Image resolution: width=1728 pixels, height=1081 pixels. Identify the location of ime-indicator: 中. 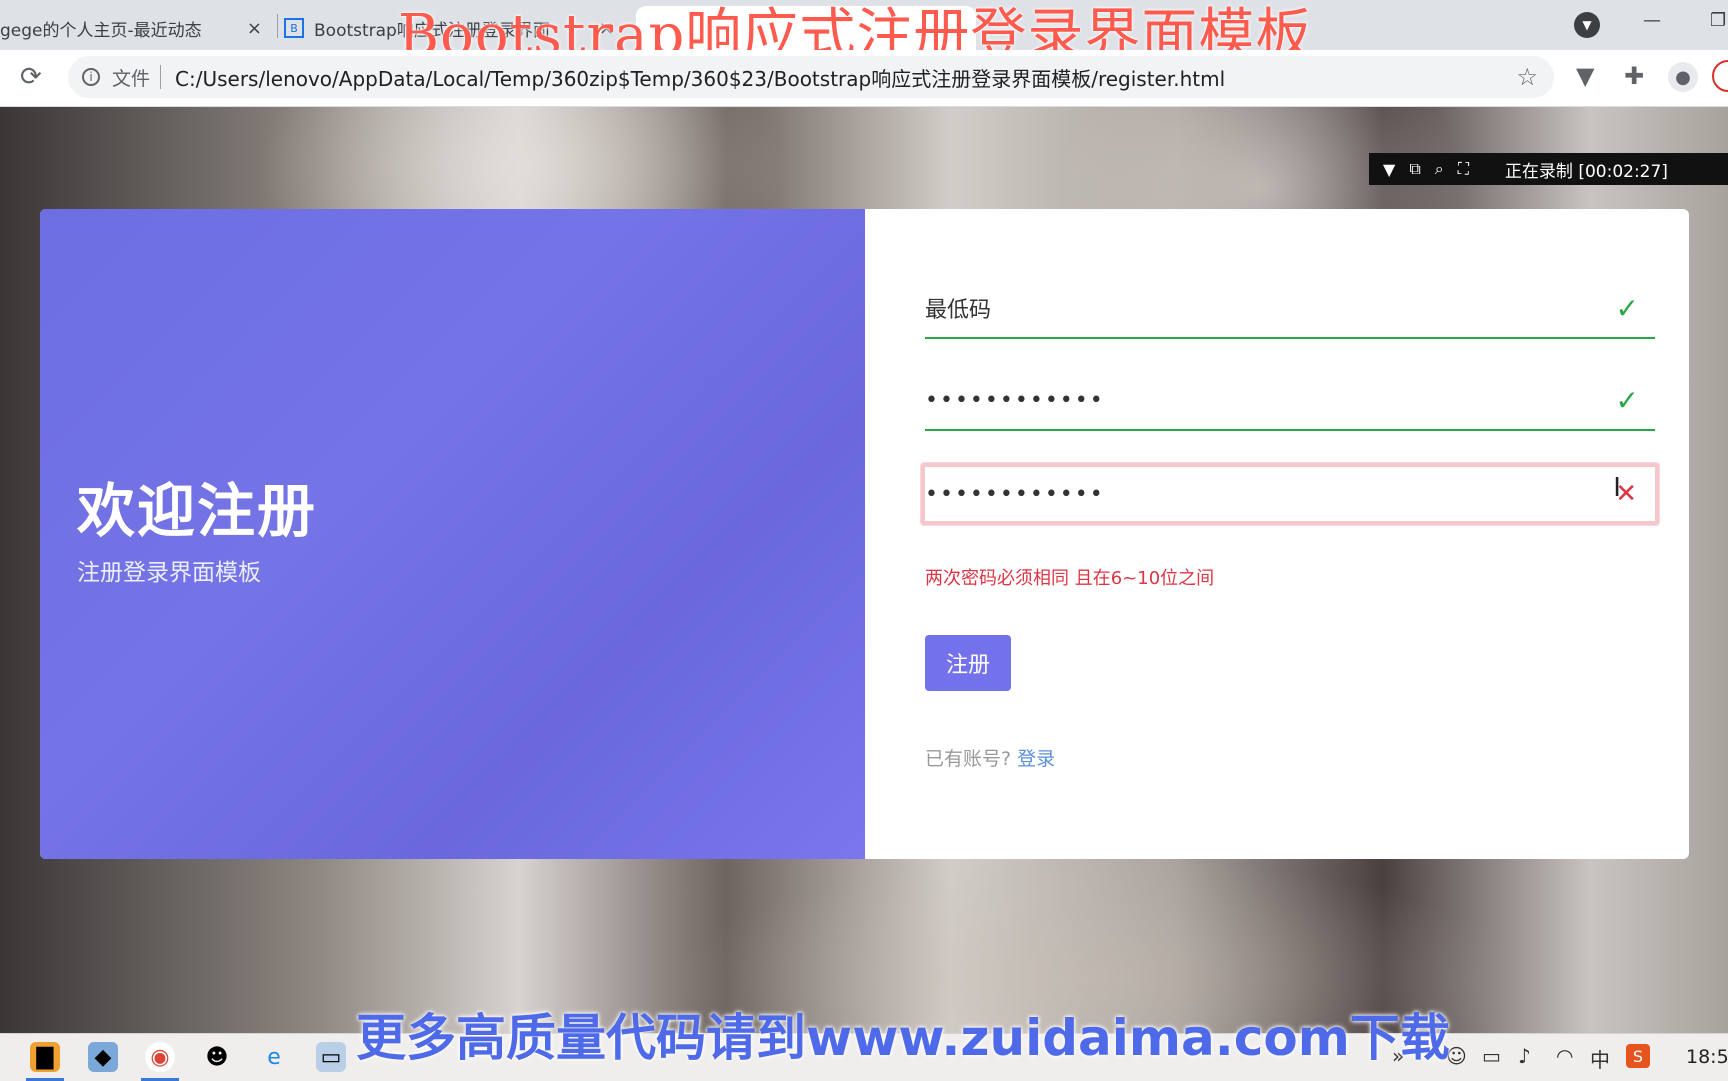
(1600, 1058).